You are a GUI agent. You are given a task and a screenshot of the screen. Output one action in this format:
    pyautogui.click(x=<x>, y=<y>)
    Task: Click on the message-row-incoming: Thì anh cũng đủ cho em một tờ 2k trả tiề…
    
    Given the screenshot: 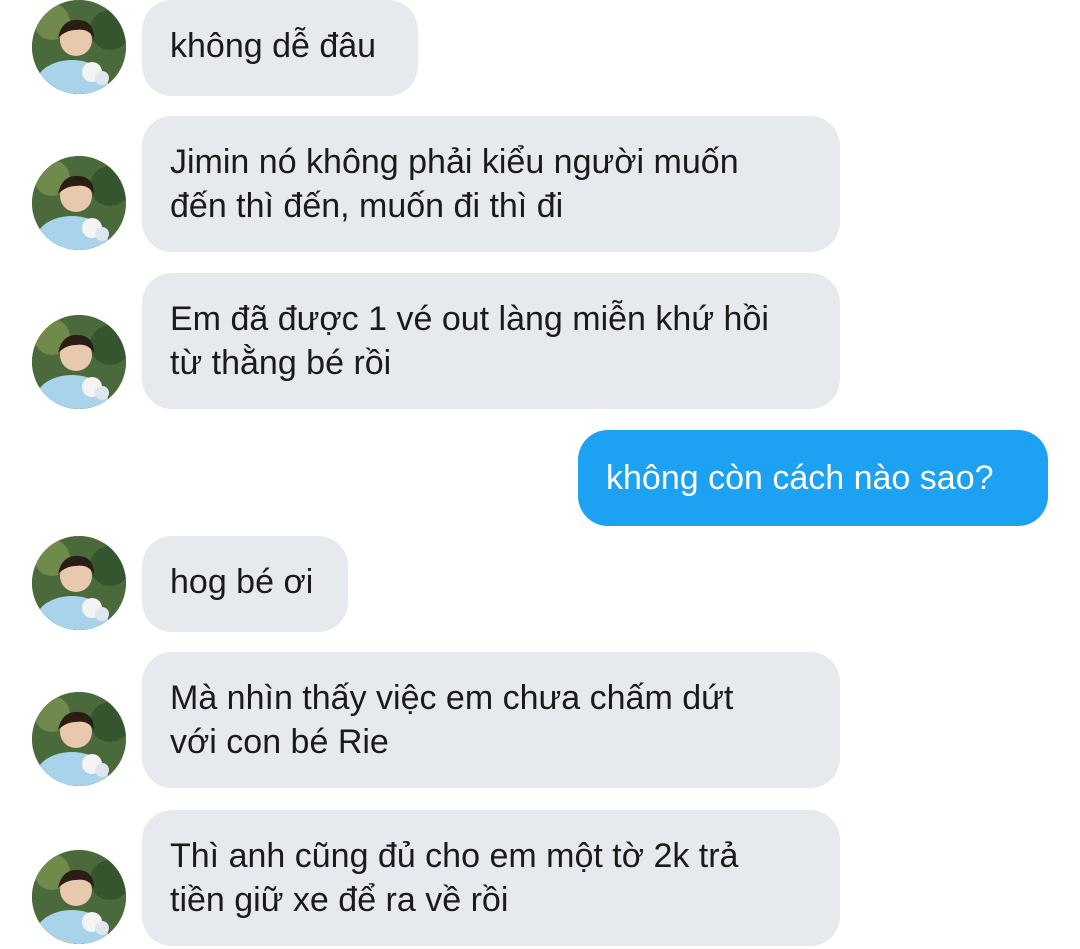 What is the action you would take?
    pyautogui.click(x=540, y=878)
    